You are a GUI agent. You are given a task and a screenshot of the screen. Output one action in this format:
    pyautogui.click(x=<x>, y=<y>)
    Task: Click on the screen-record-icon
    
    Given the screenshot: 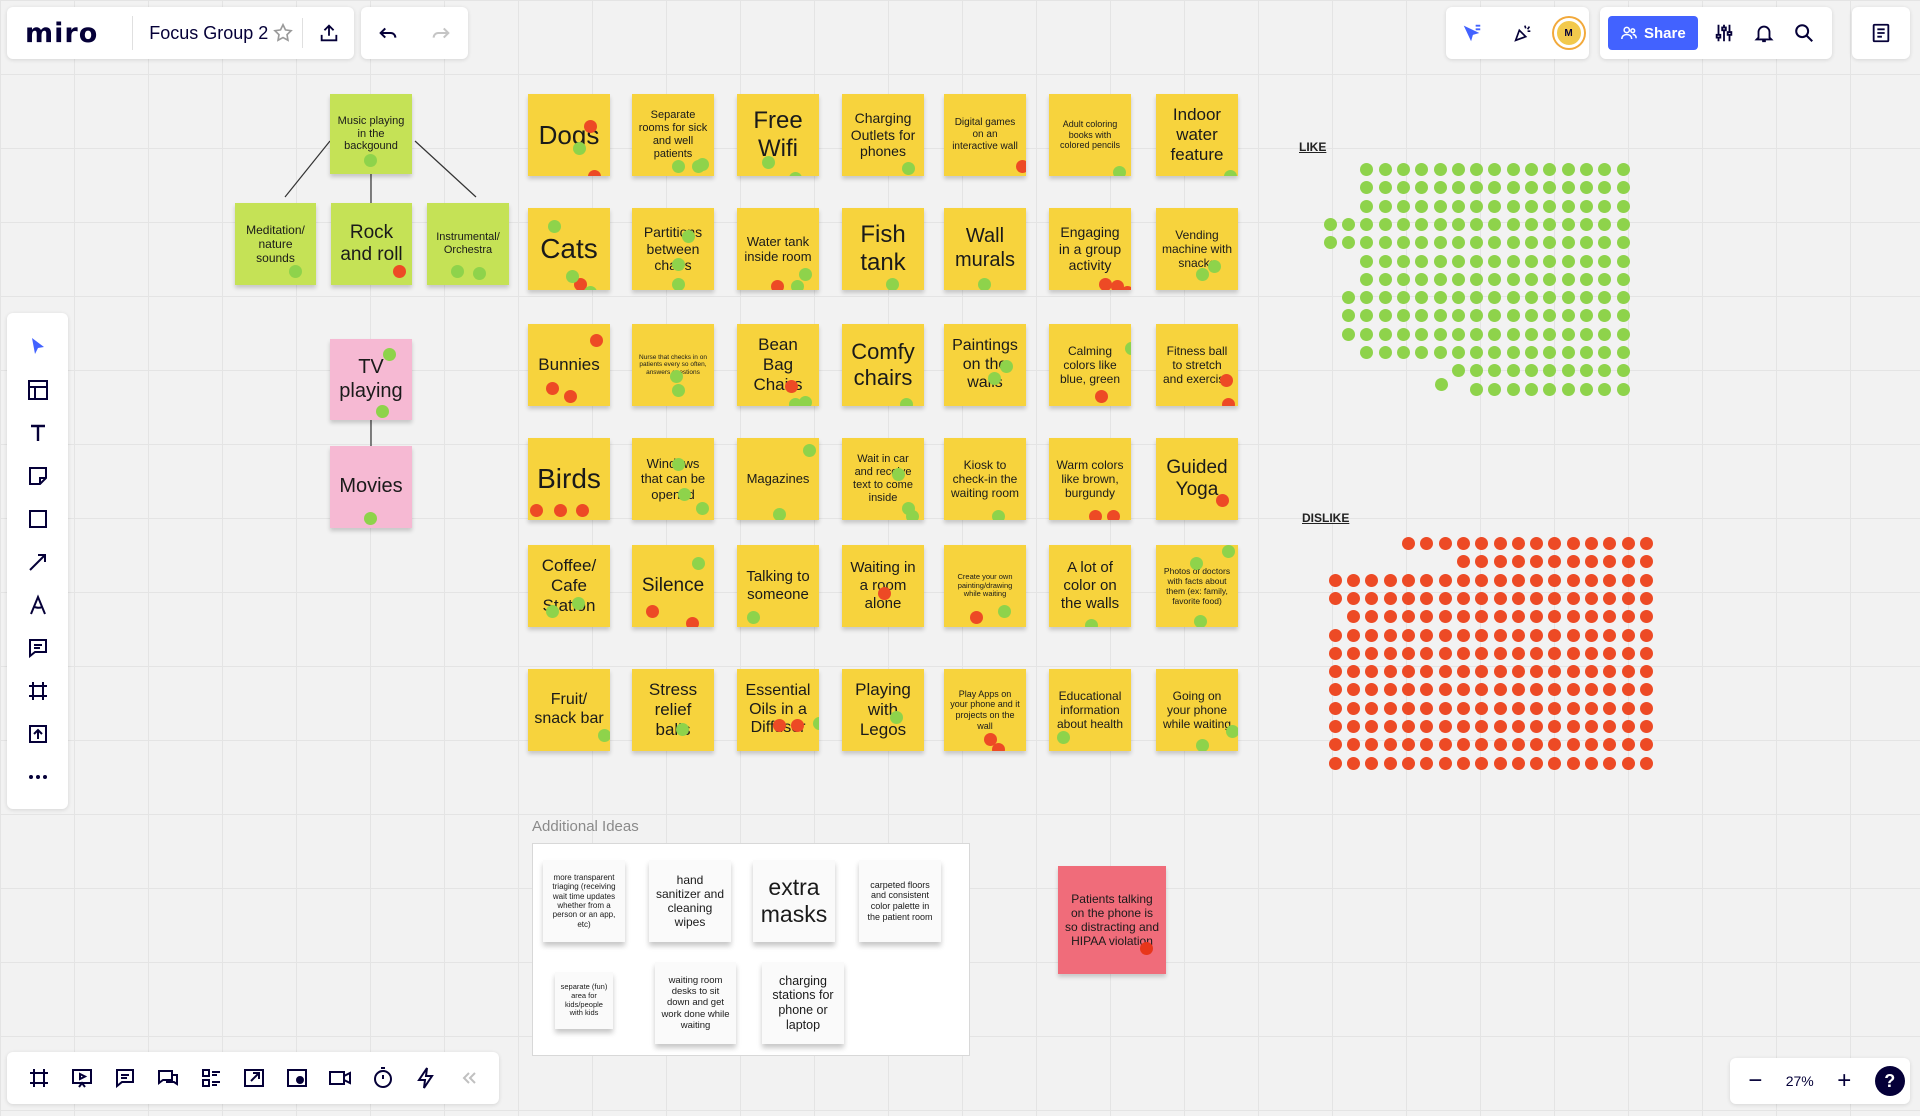 What is the action you would take?
    pyautogui.click(x=297, y=1078)
    